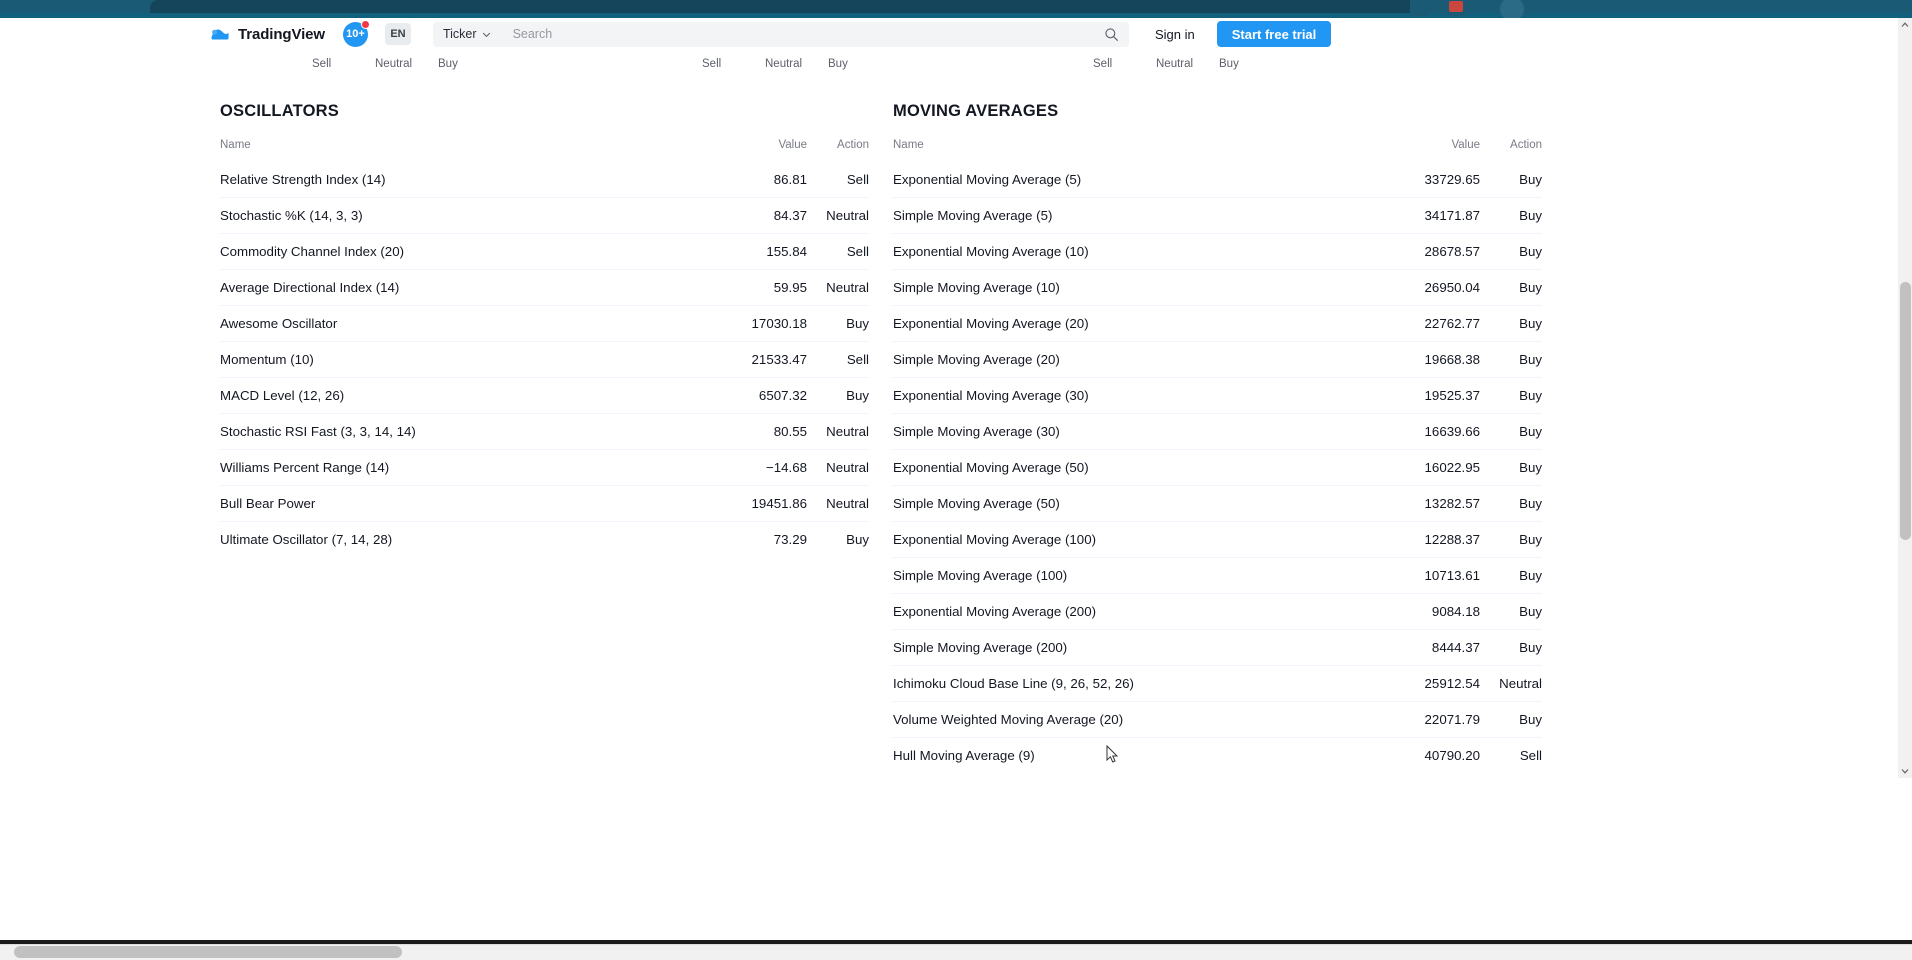 The width and height of the screenshot is (1912, 960). I want to click on table-row: Simple Moving Average (10) 26950.04 Buy, so click(1217, 287).